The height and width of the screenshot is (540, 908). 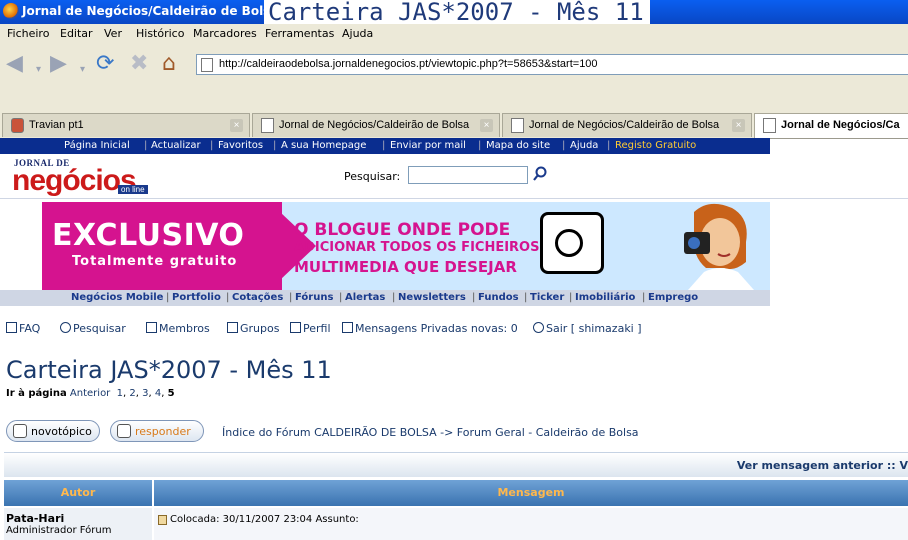 I want to click on banner-line-3: MULTIMEDIA QUE DESEJAR, so click(x=405, y=267).